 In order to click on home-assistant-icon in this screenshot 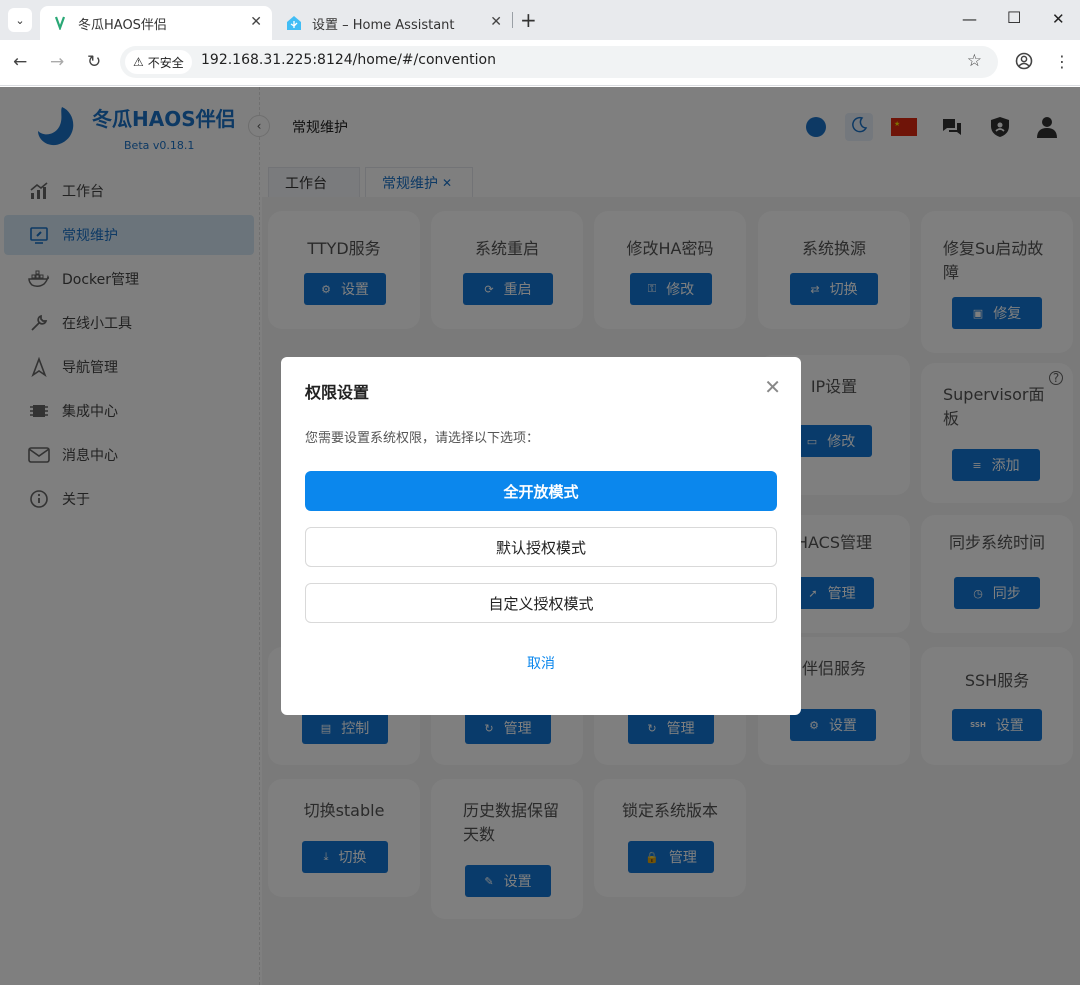, I will do `click(294, 23)`.